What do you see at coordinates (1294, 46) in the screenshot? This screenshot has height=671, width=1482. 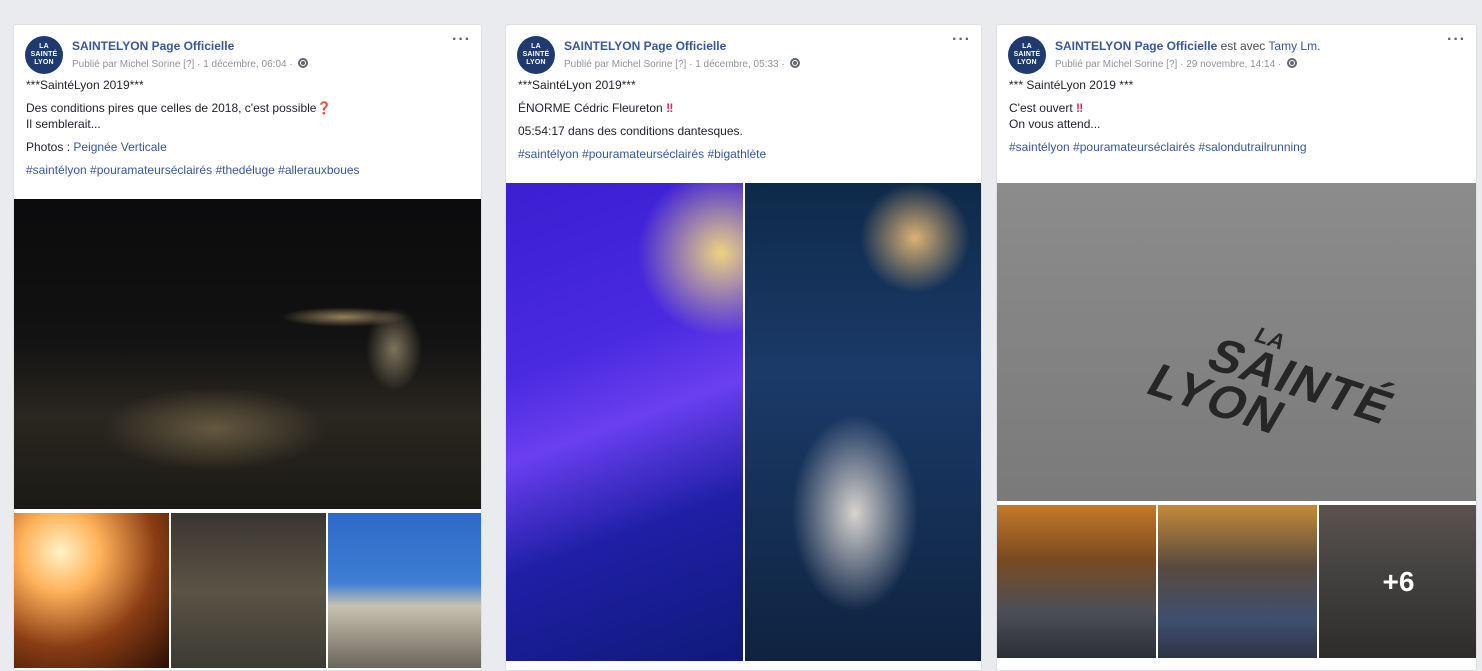 I see `tagged-person-link: Tamy Lm.` at bounding box center [1294, 46].